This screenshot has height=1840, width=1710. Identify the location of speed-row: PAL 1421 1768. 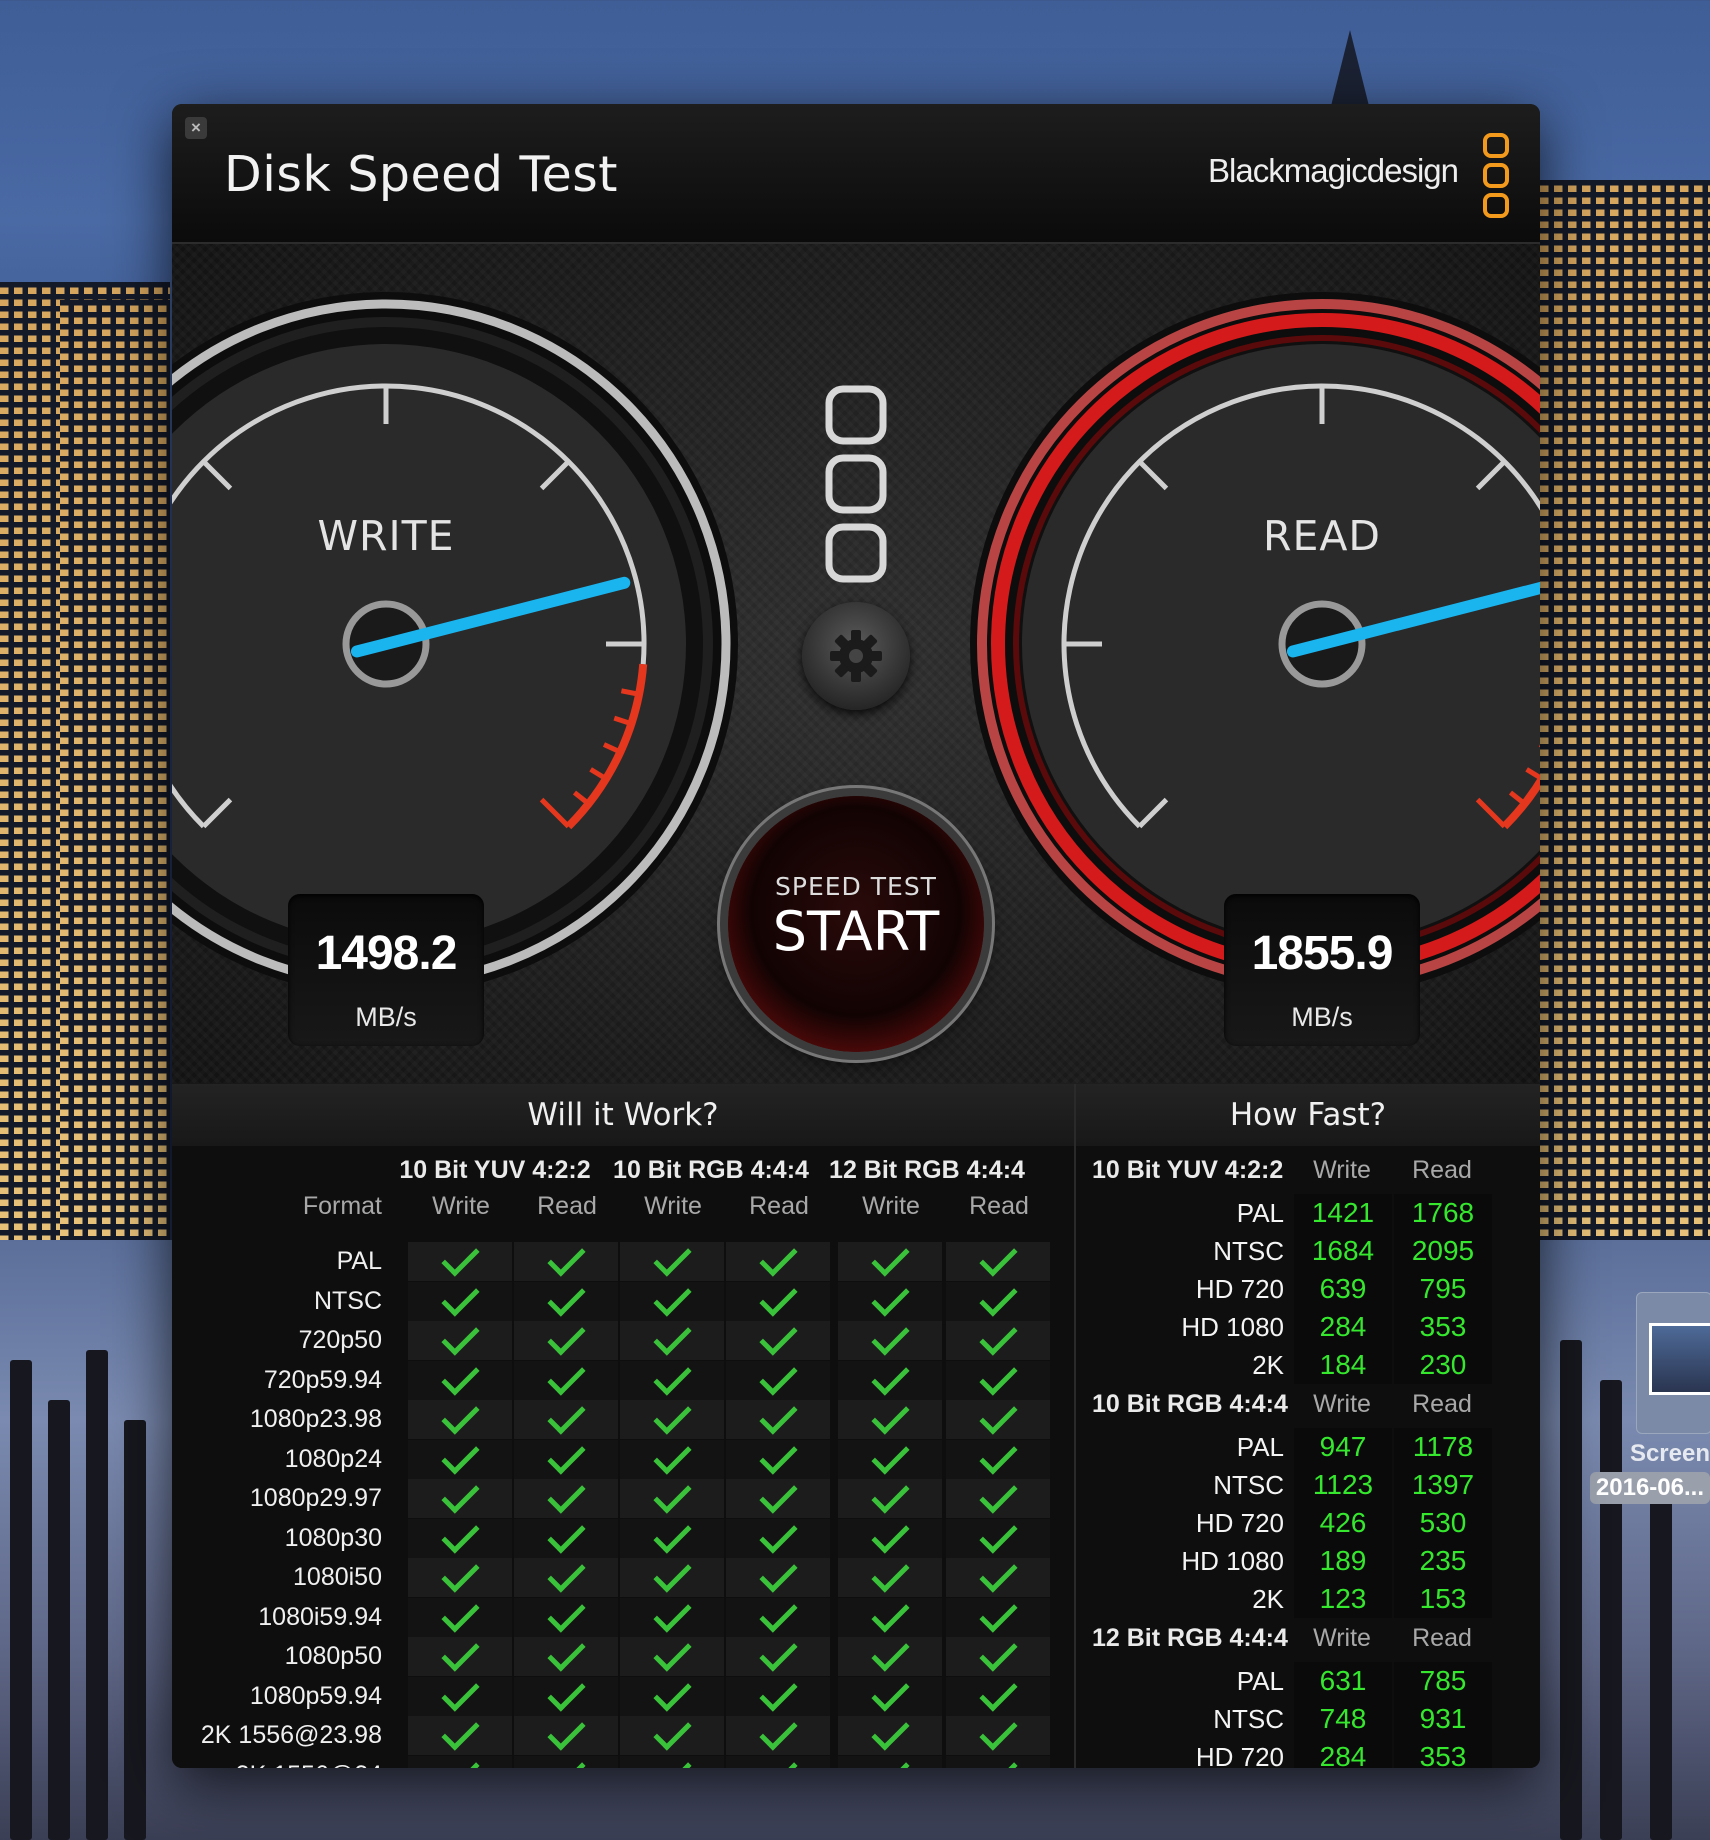
(856, 1213).